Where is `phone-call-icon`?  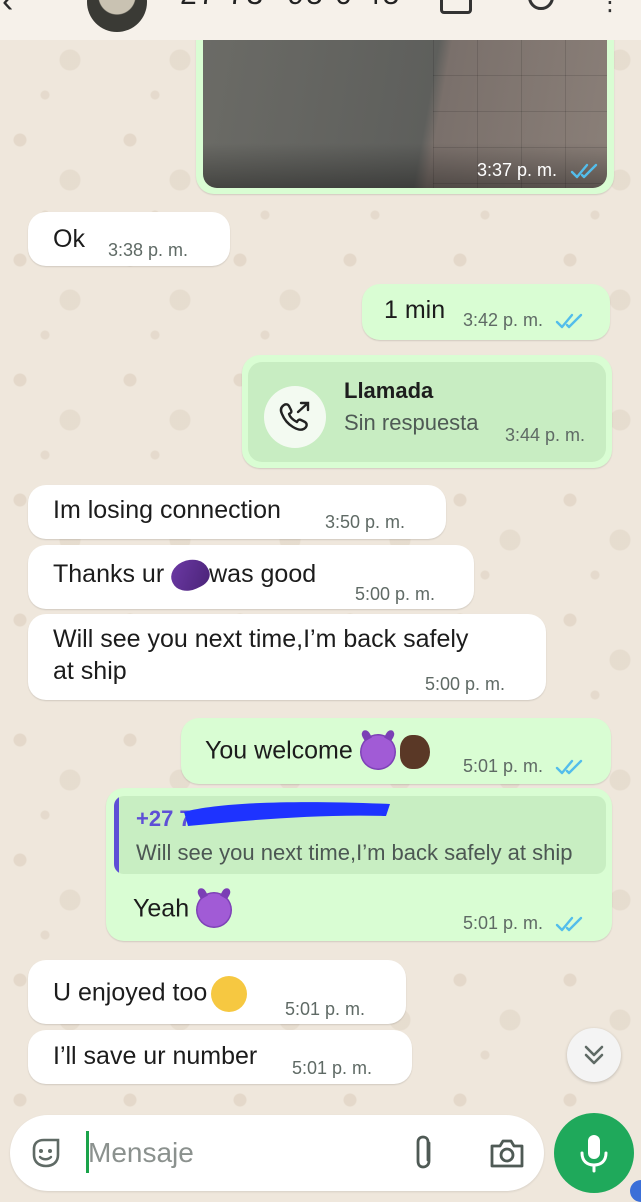
phone-call-icon is located at coordinates (541, 5).